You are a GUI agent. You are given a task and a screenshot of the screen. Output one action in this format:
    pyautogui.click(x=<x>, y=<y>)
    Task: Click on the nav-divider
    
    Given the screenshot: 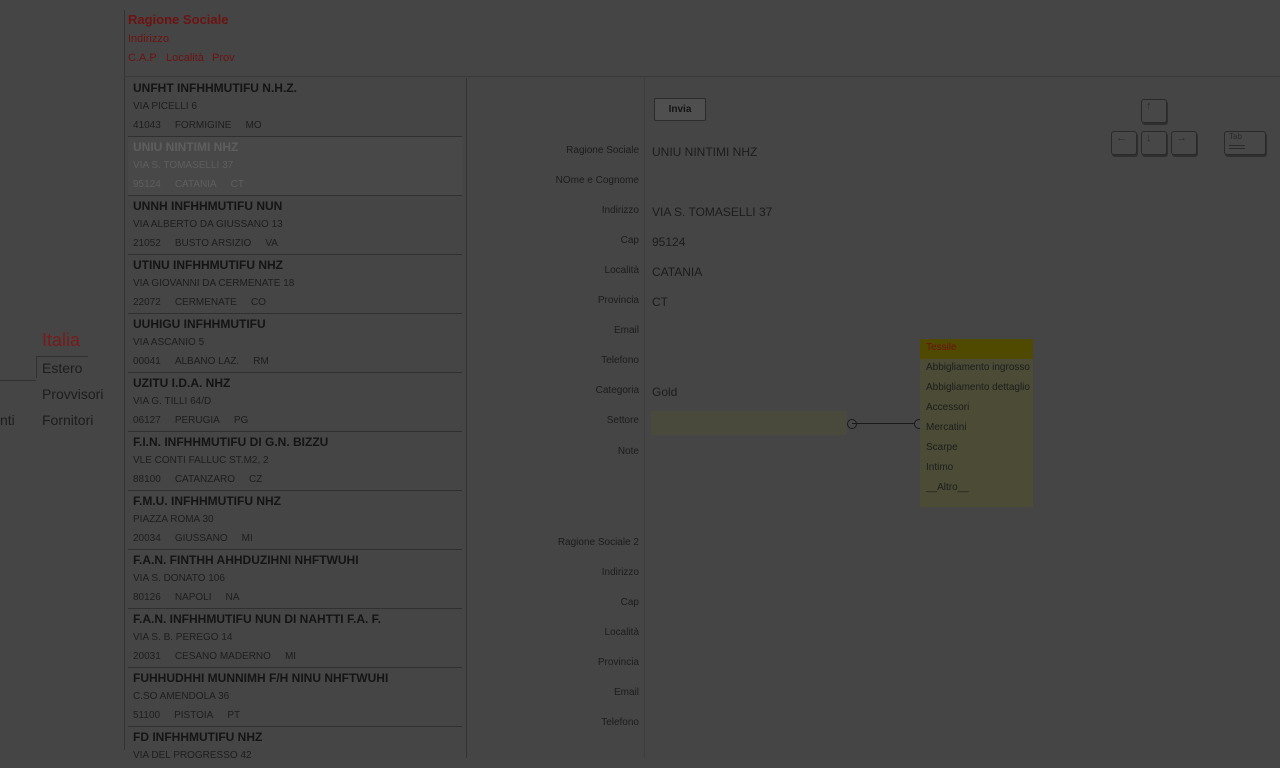 What is the action you would take?
    pyautogui.click(x=18, y=380)
    